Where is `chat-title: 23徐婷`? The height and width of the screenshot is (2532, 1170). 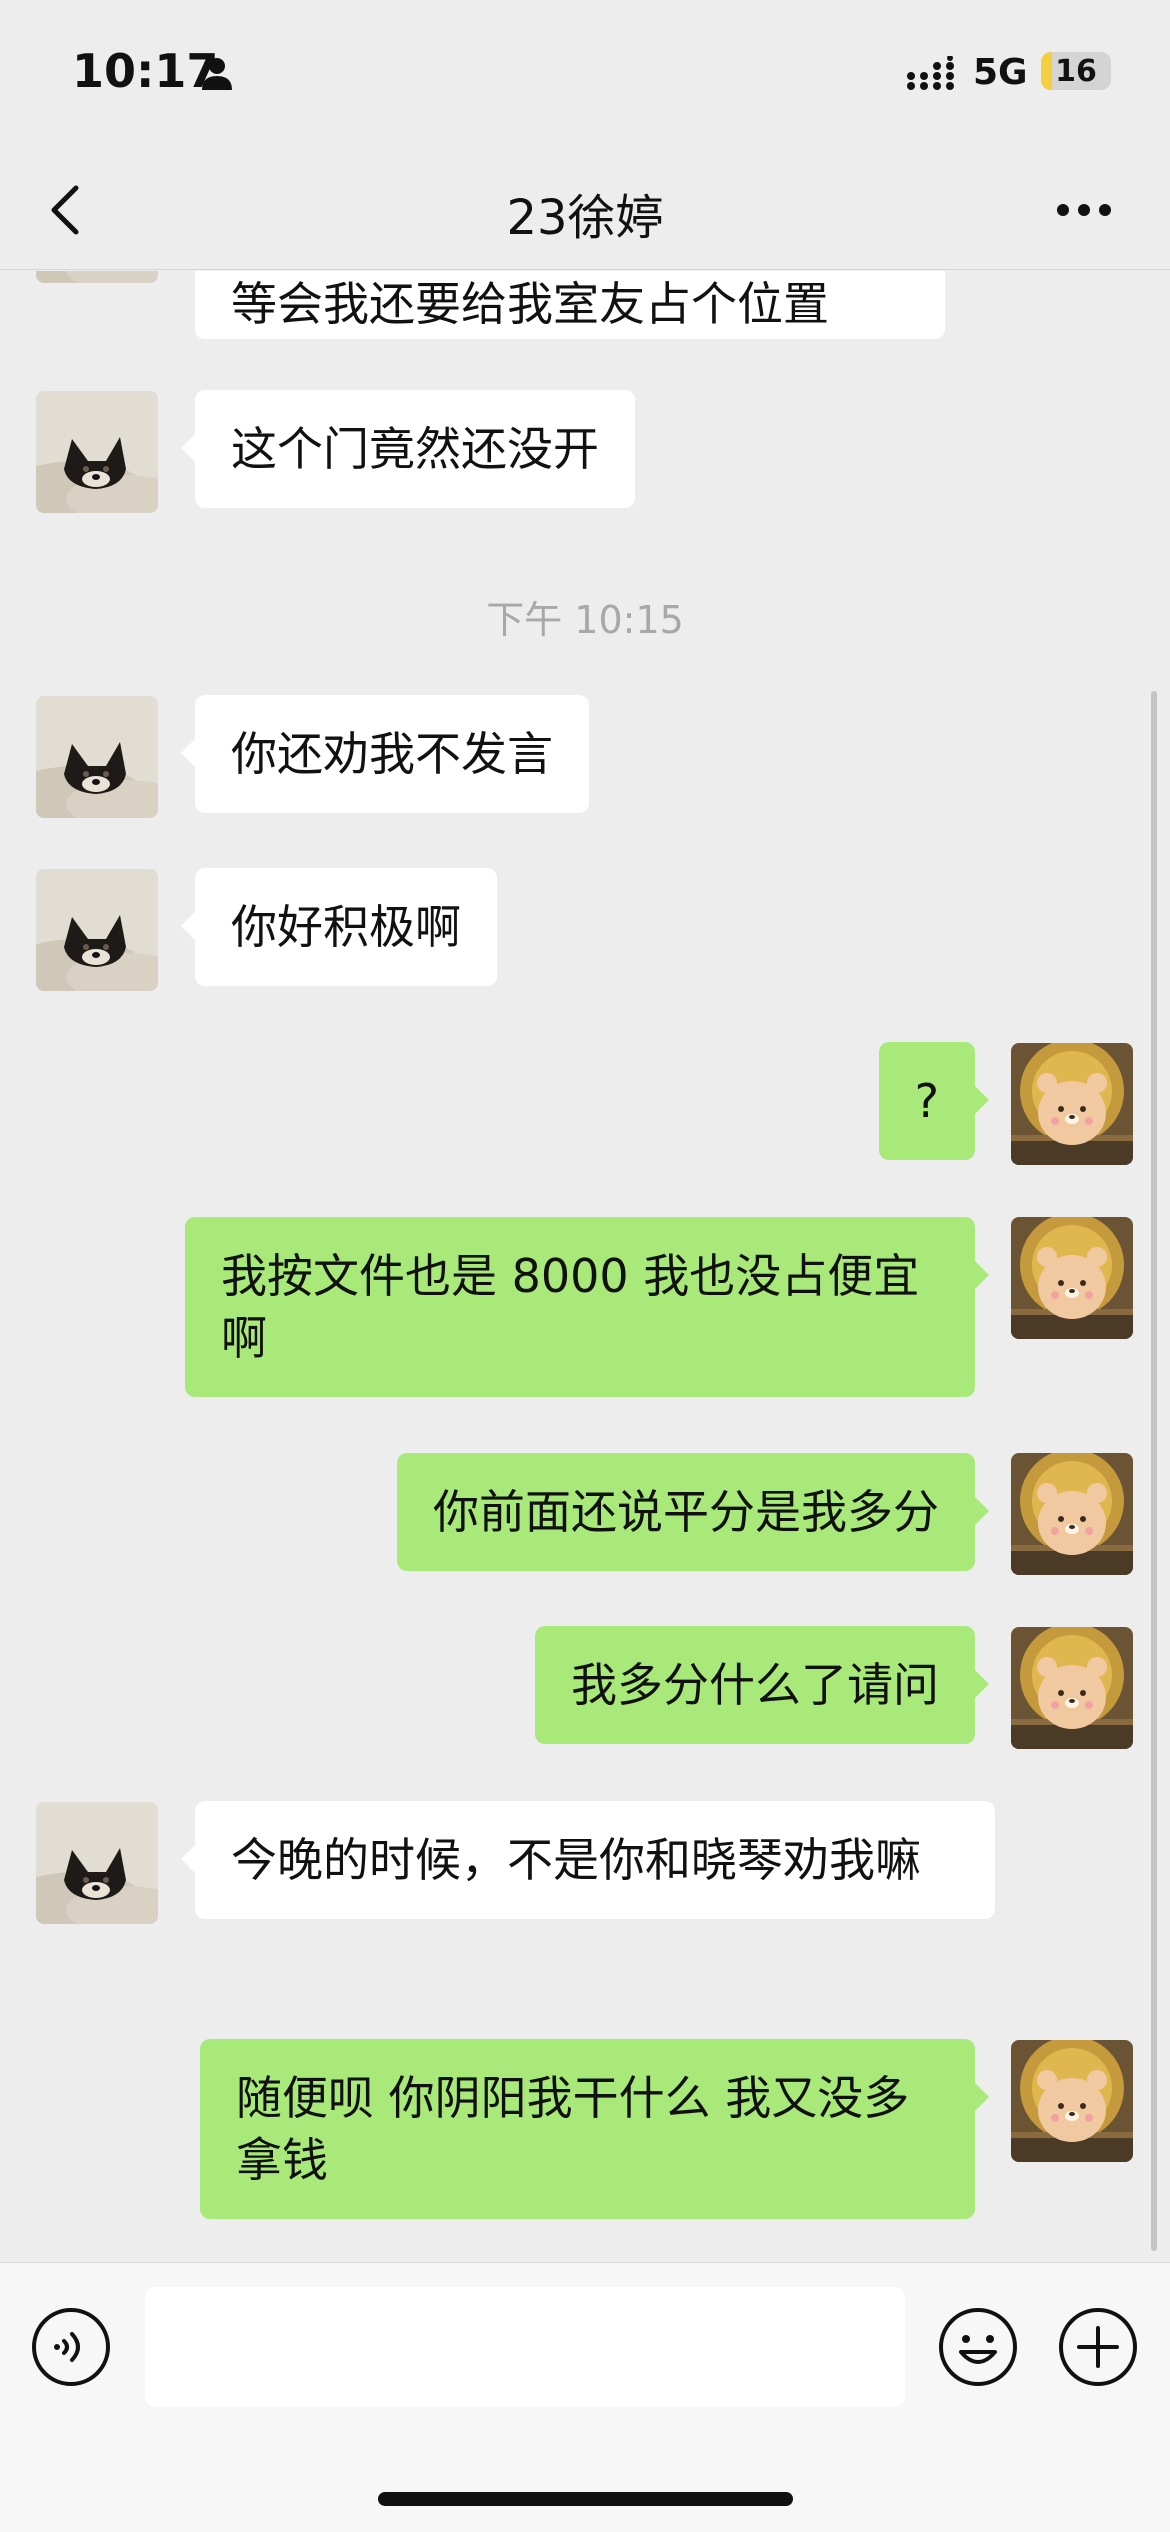
chat-title: 23徐婷 is located at coordinates (585, 218).